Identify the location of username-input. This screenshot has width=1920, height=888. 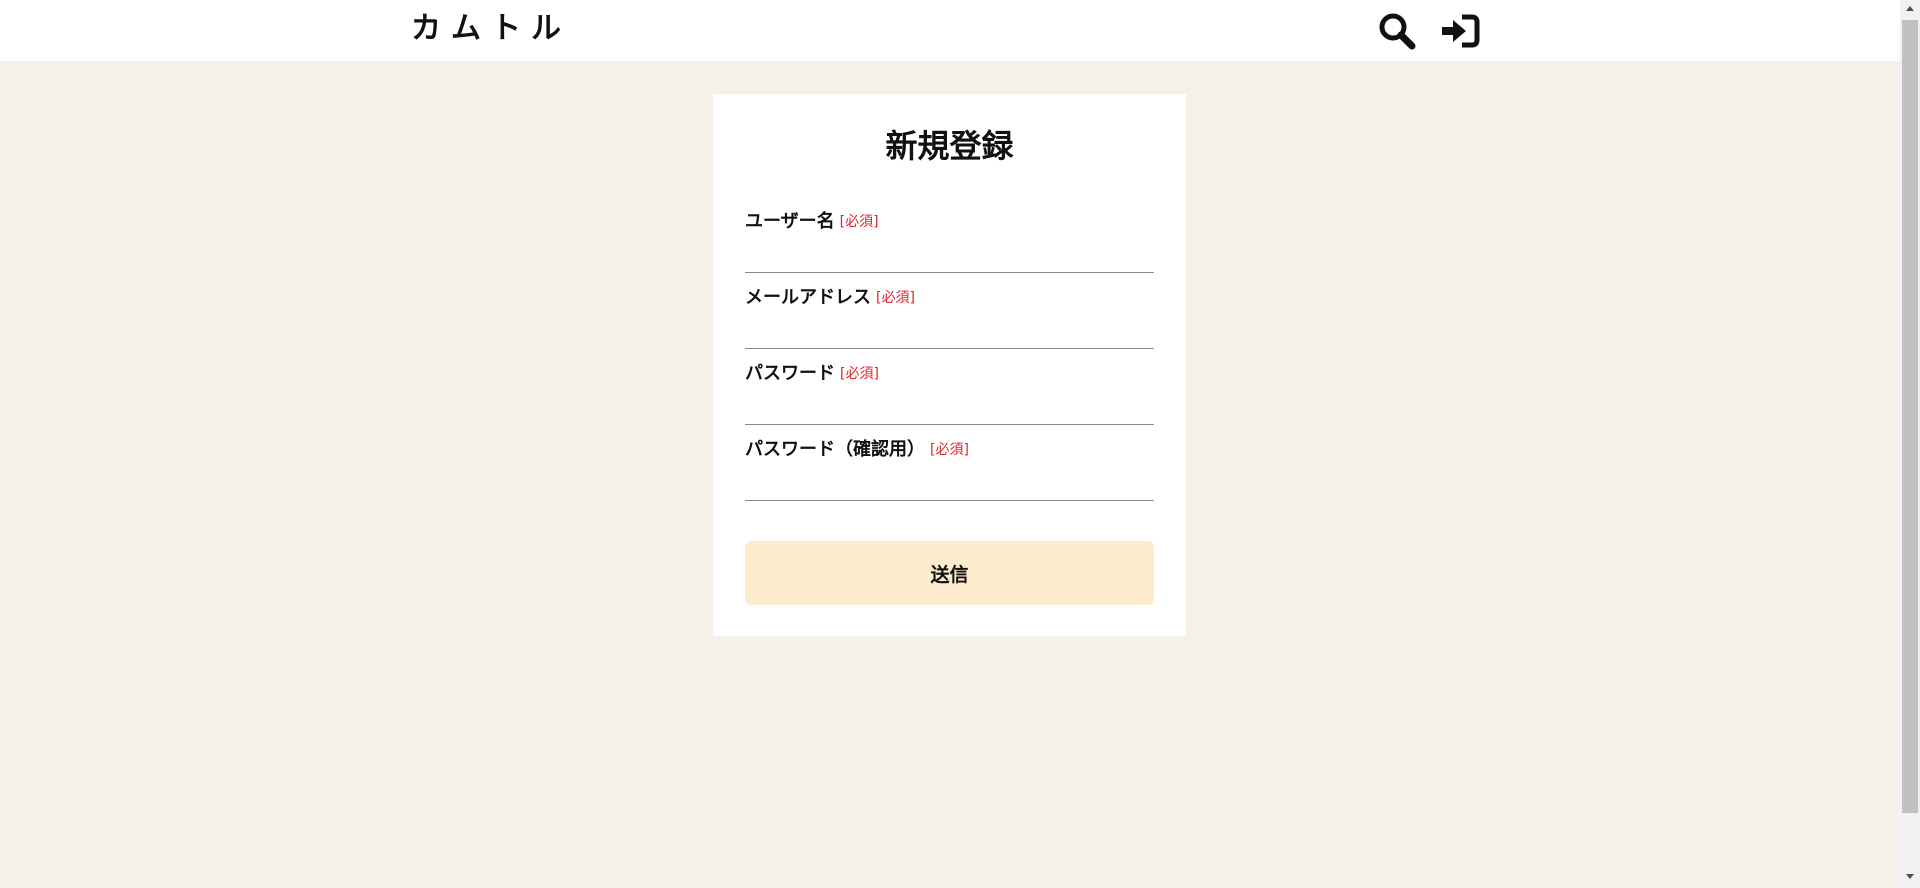
(949, 256).